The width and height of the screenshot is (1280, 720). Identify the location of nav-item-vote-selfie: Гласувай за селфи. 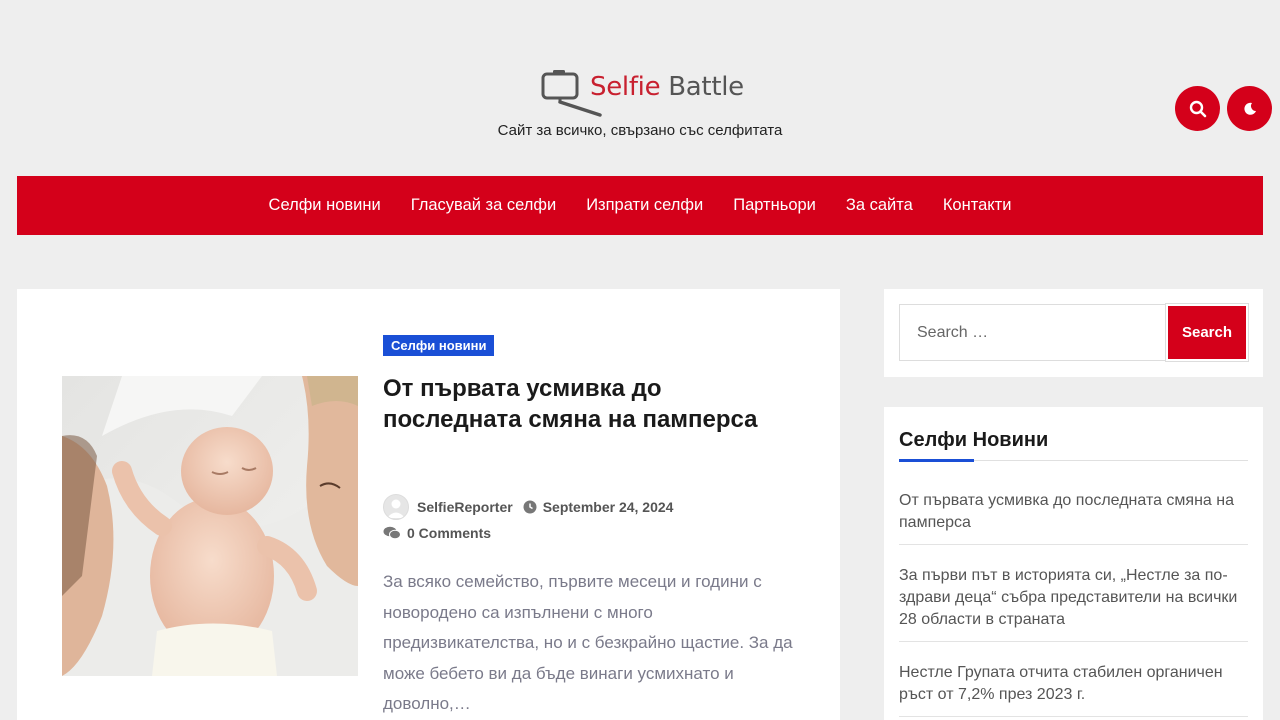
(484, 205).